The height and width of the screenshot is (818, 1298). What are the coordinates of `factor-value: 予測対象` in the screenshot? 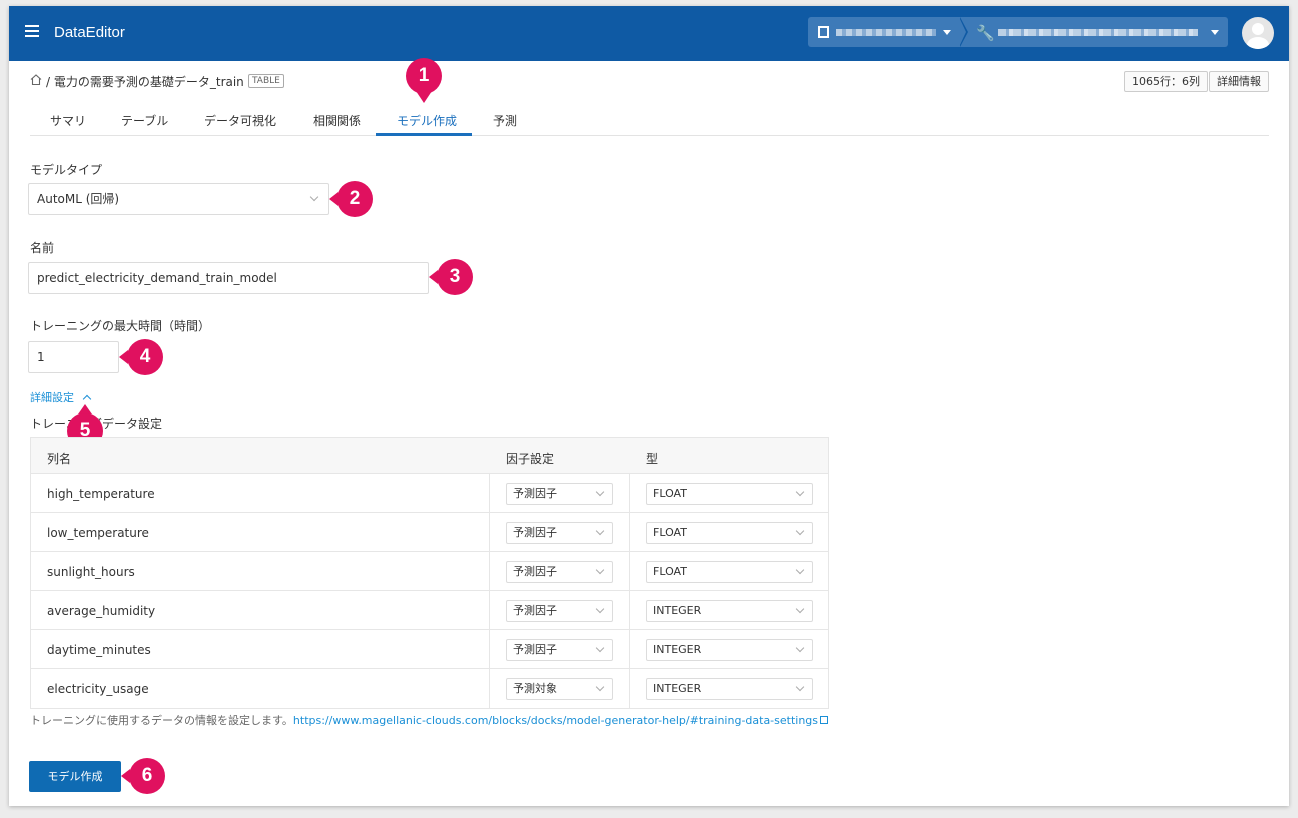 It's located at (535, 688).